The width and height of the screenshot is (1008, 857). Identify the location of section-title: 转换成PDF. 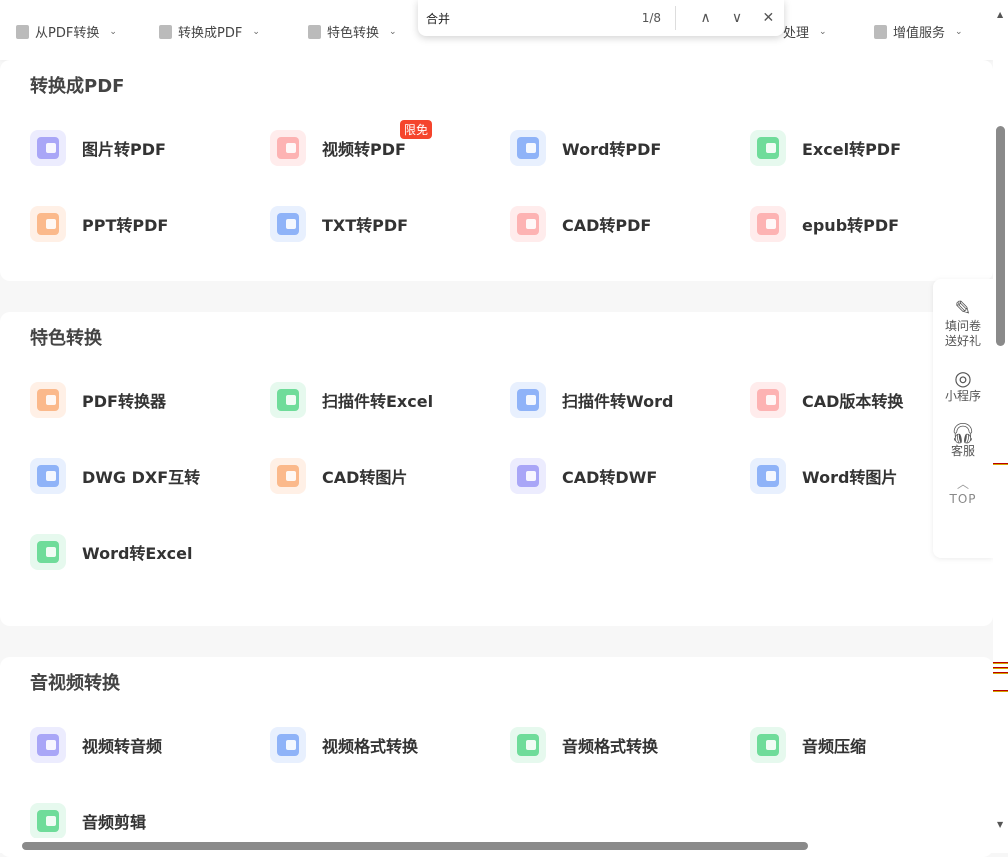
(77, 86).